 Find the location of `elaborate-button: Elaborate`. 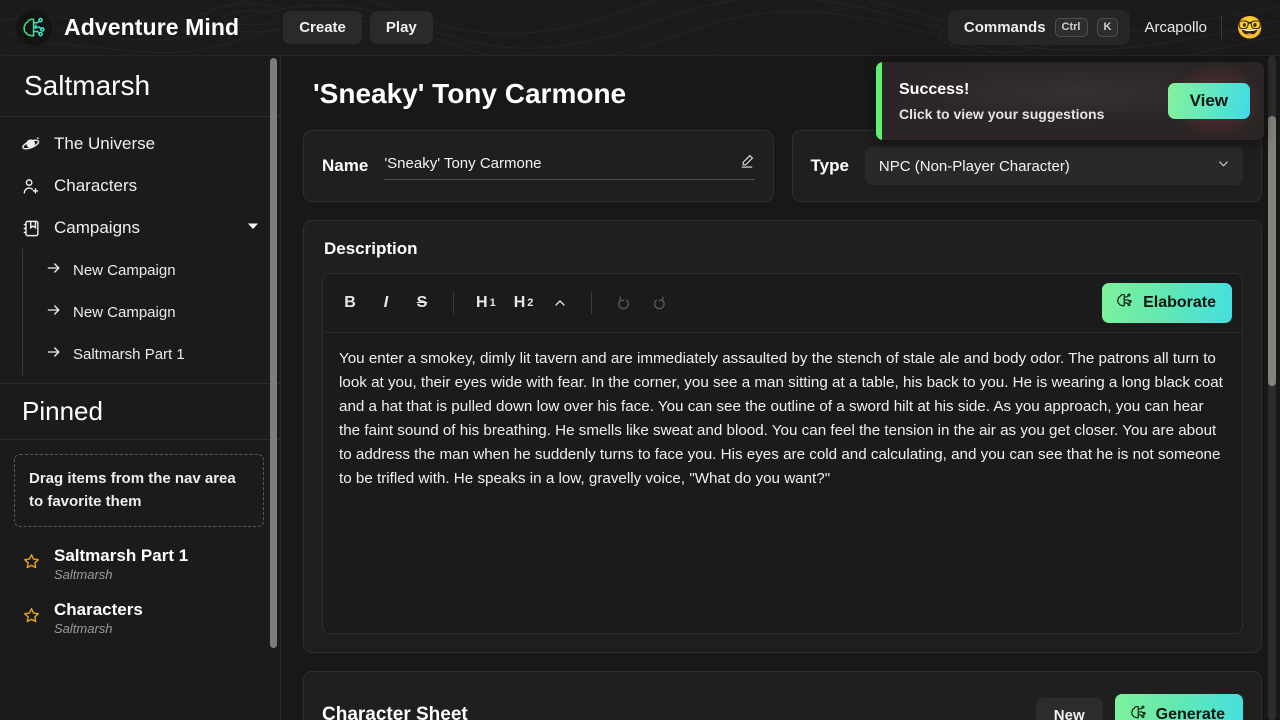

elaborate-button: Elaborate is located at coordinates (1167, 303).